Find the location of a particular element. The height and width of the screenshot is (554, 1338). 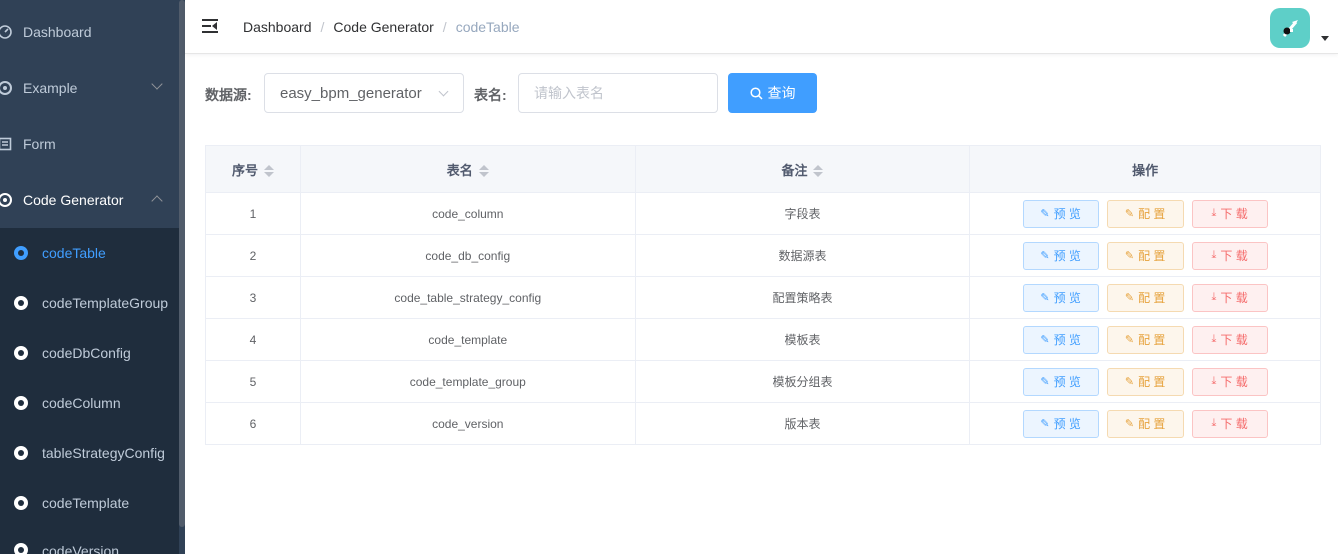

header-label: 表名 is located at coordinates (459, 170).